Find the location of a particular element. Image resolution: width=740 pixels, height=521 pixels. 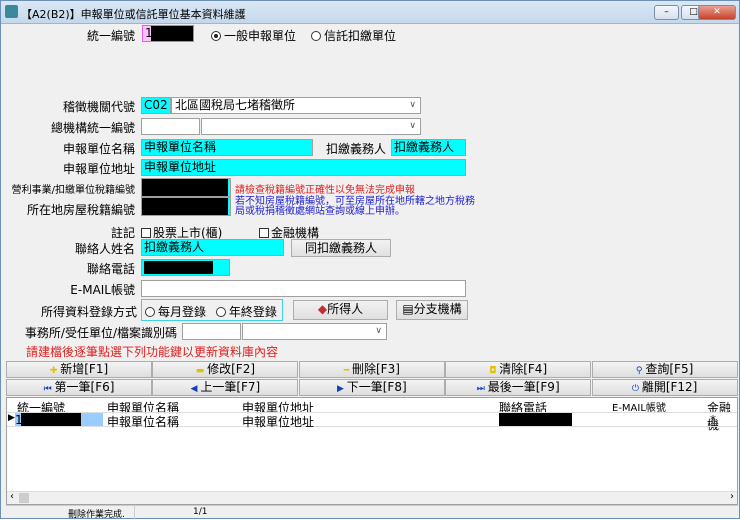

email-label: E-MAIL帳號 is located at coordinates (102, 290).